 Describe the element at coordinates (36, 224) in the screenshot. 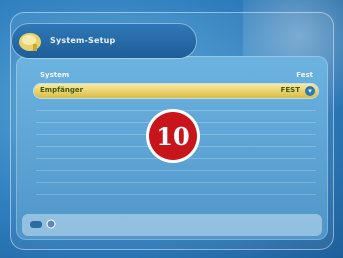

I see `remote-icon` at that location.